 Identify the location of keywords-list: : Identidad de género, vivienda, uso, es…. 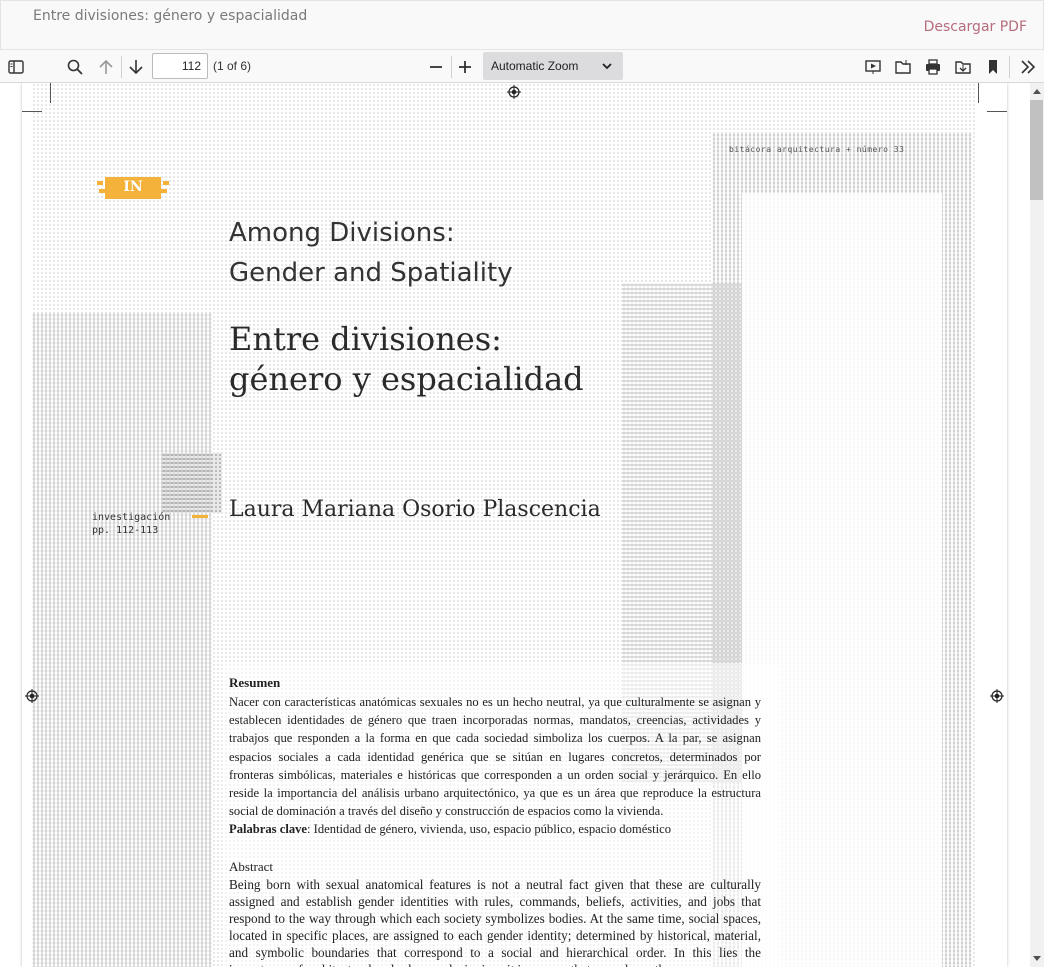
(489, 829).